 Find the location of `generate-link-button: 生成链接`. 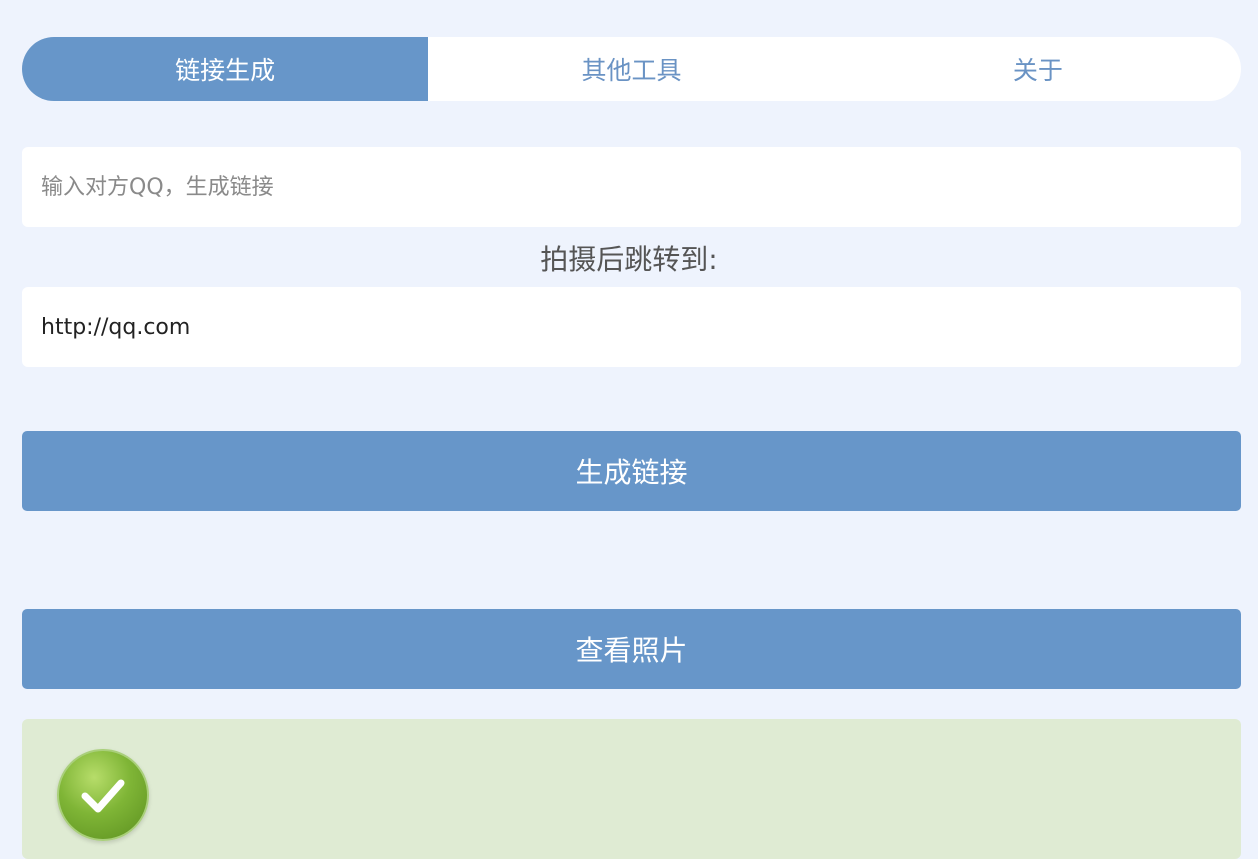

generate-link-button: 生成链接 is located at coordinates (631, 471).